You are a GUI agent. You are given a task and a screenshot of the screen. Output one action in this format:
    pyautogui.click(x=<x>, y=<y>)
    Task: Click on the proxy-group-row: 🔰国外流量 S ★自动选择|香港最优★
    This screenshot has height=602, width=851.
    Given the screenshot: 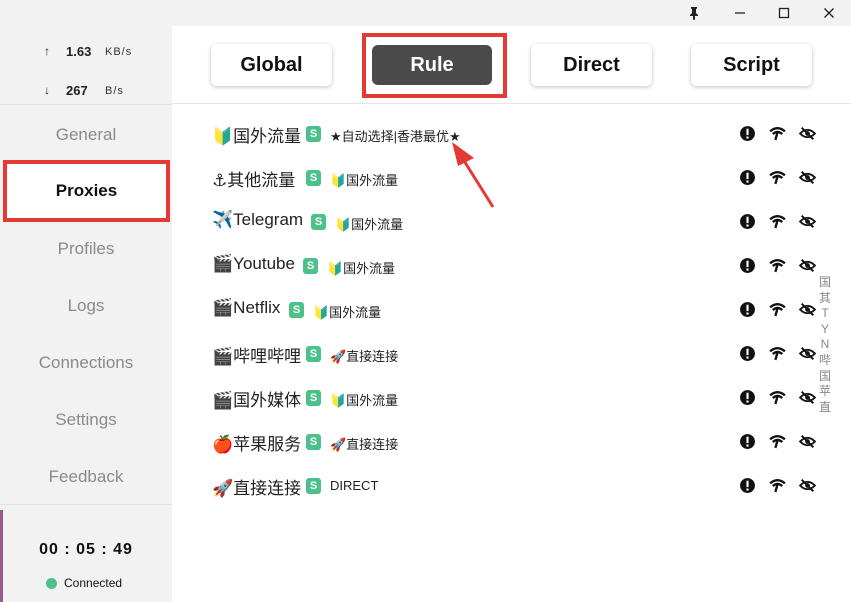 What is the action you would take?
    pyautogui.click(x=511, y=134)
    